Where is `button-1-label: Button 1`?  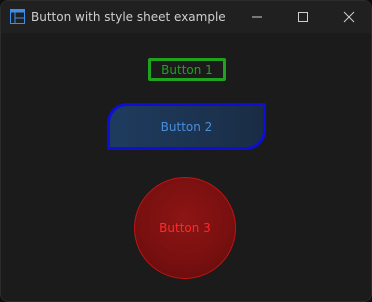 button-1-label: Button 1 is located at coordinates (187, 69).